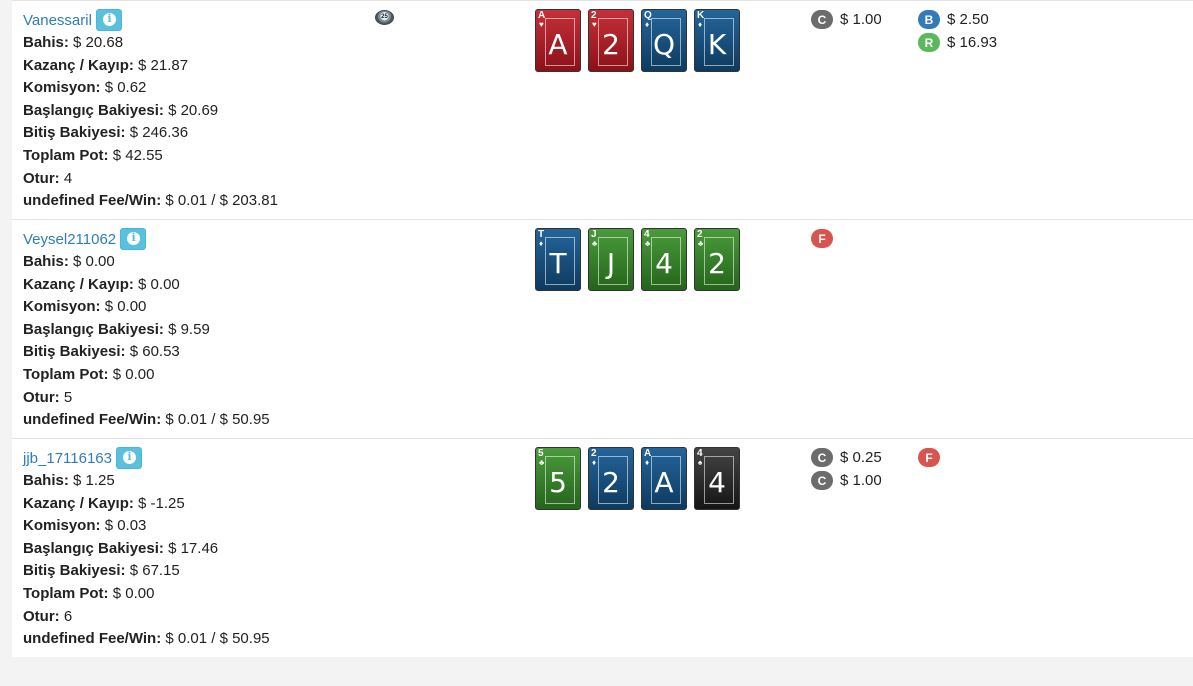 The height and width of the screenshot is (686, 1193). Describe the element at coordinates (85, 88) in the screenshot. I see `stat-komisyon: Komisyon: $ 0.62` at that location.